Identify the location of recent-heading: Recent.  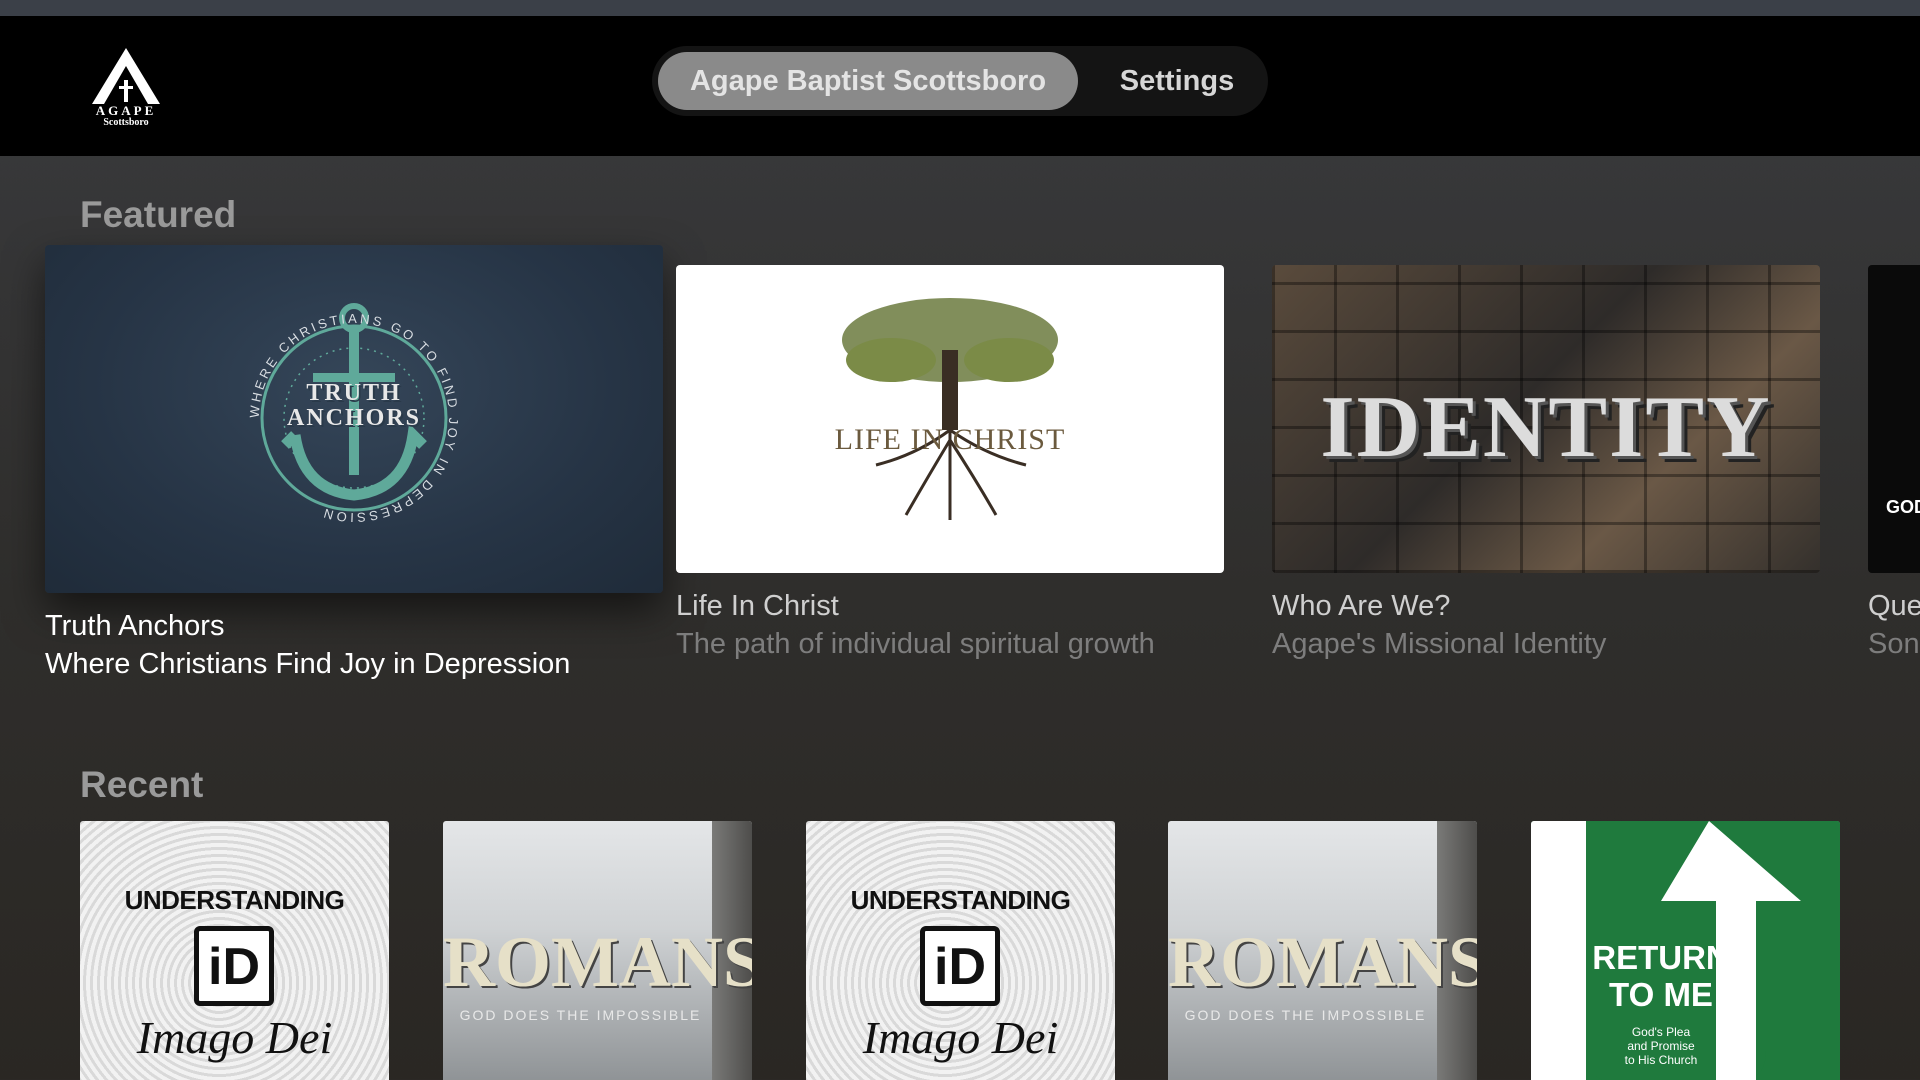
(142, 784).